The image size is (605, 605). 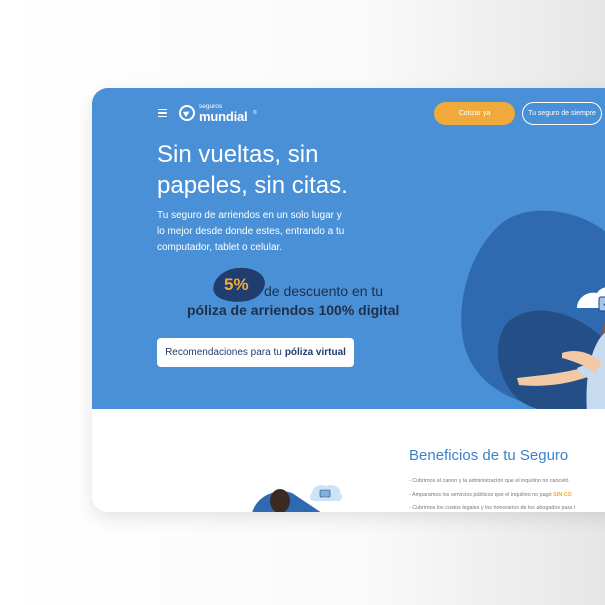 I want to click on discount-policy-text: póliza de arriendos 100% digital, so click(x=293, y=310).